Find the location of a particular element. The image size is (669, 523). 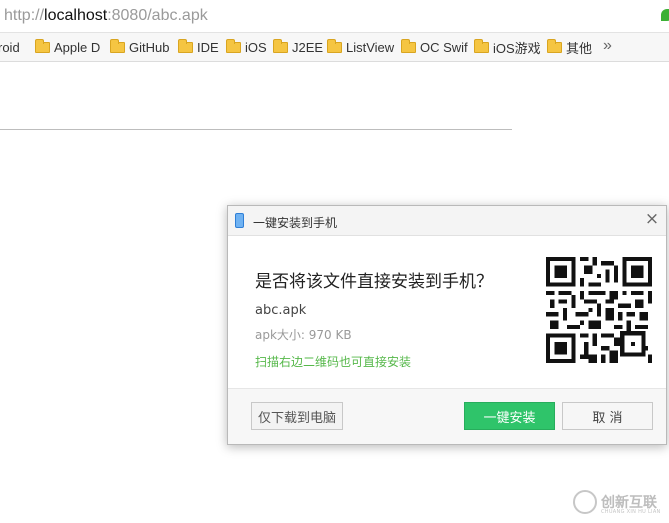

dialog-title: 一键安装到手机 is located at coordinates (295, 223).